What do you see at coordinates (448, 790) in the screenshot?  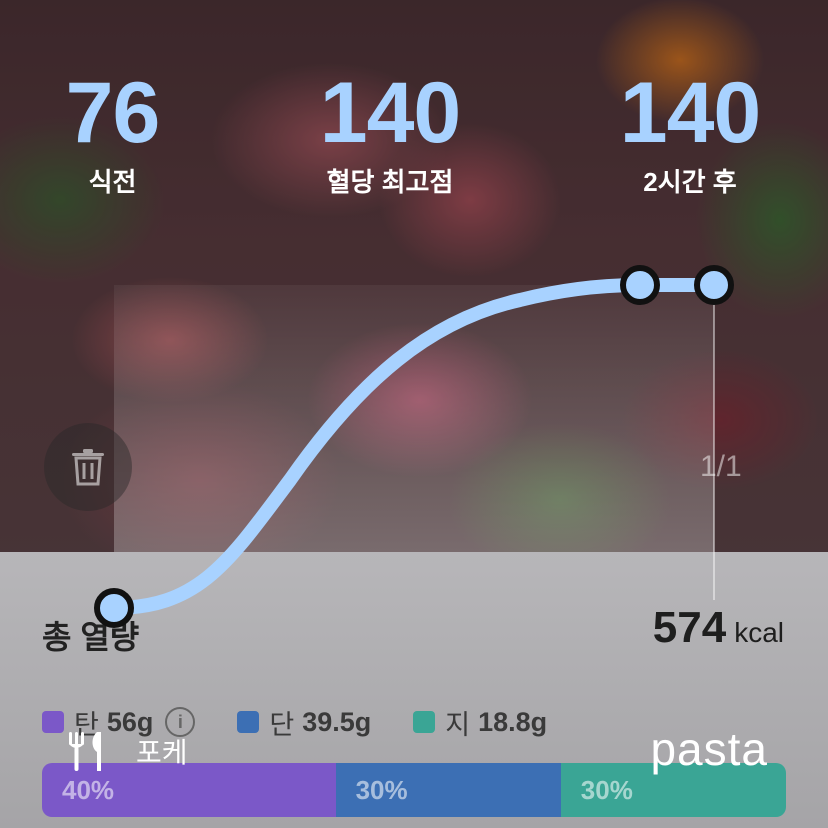 I see `protein-ratio-segment: 30%` at bounding box center [448, 790].